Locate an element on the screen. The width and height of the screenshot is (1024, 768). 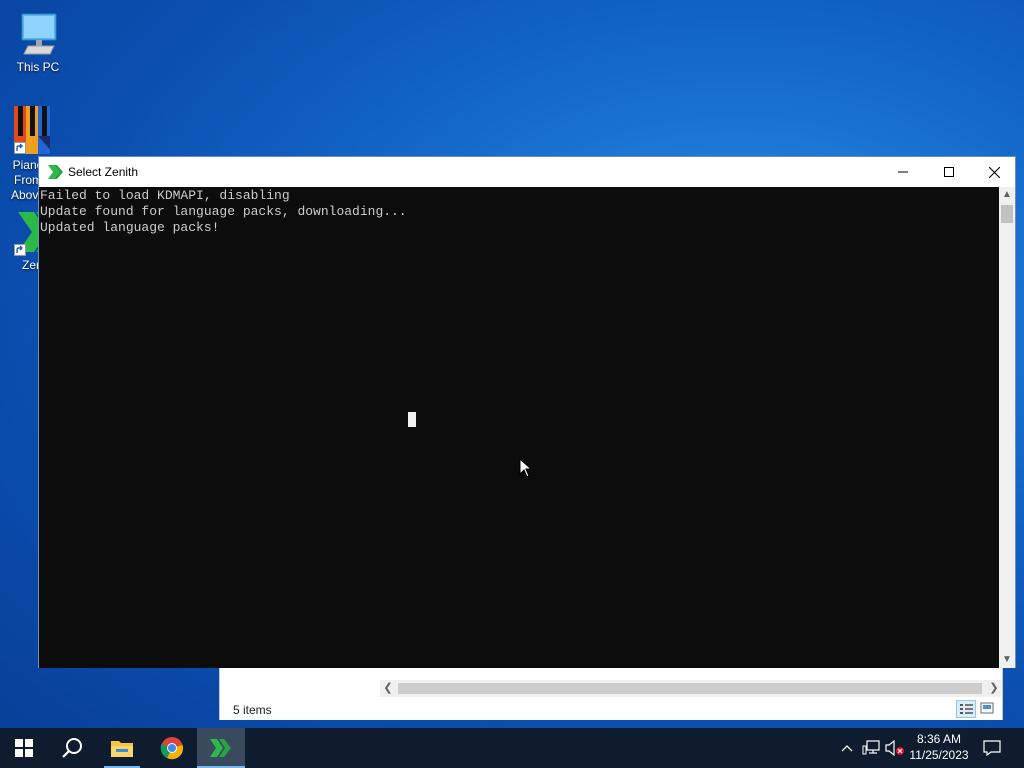
status-bar: 5 items is located at coordinates (611, 709).